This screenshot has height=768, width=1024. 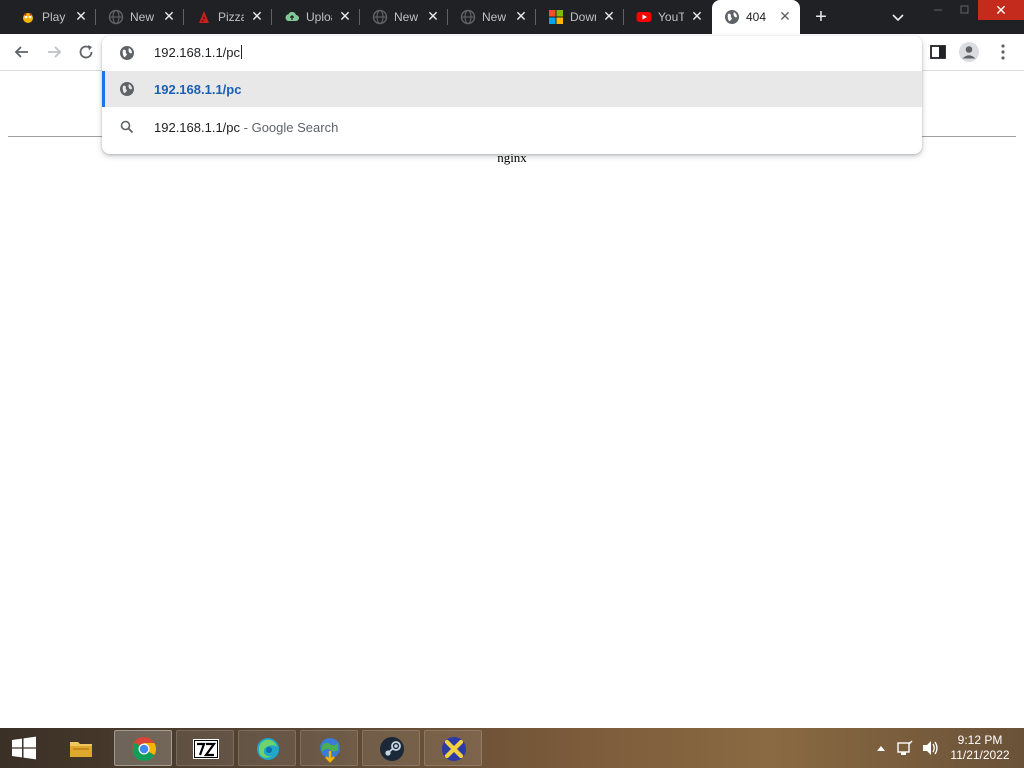 I want to click on network-icon, so click(x=905, y=748).